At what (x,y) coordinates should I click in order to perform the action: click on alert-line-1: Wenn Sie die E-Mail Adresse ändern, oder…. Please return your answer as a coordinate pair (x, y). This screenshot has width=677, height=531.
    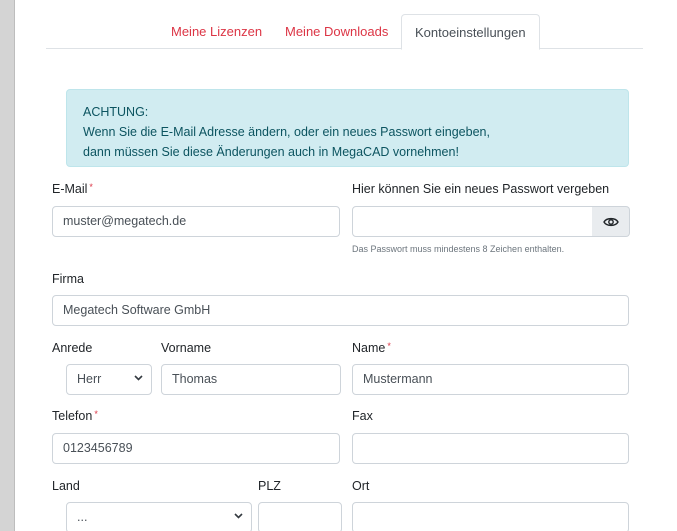
    Looking at the image, I should click on (286, 132).